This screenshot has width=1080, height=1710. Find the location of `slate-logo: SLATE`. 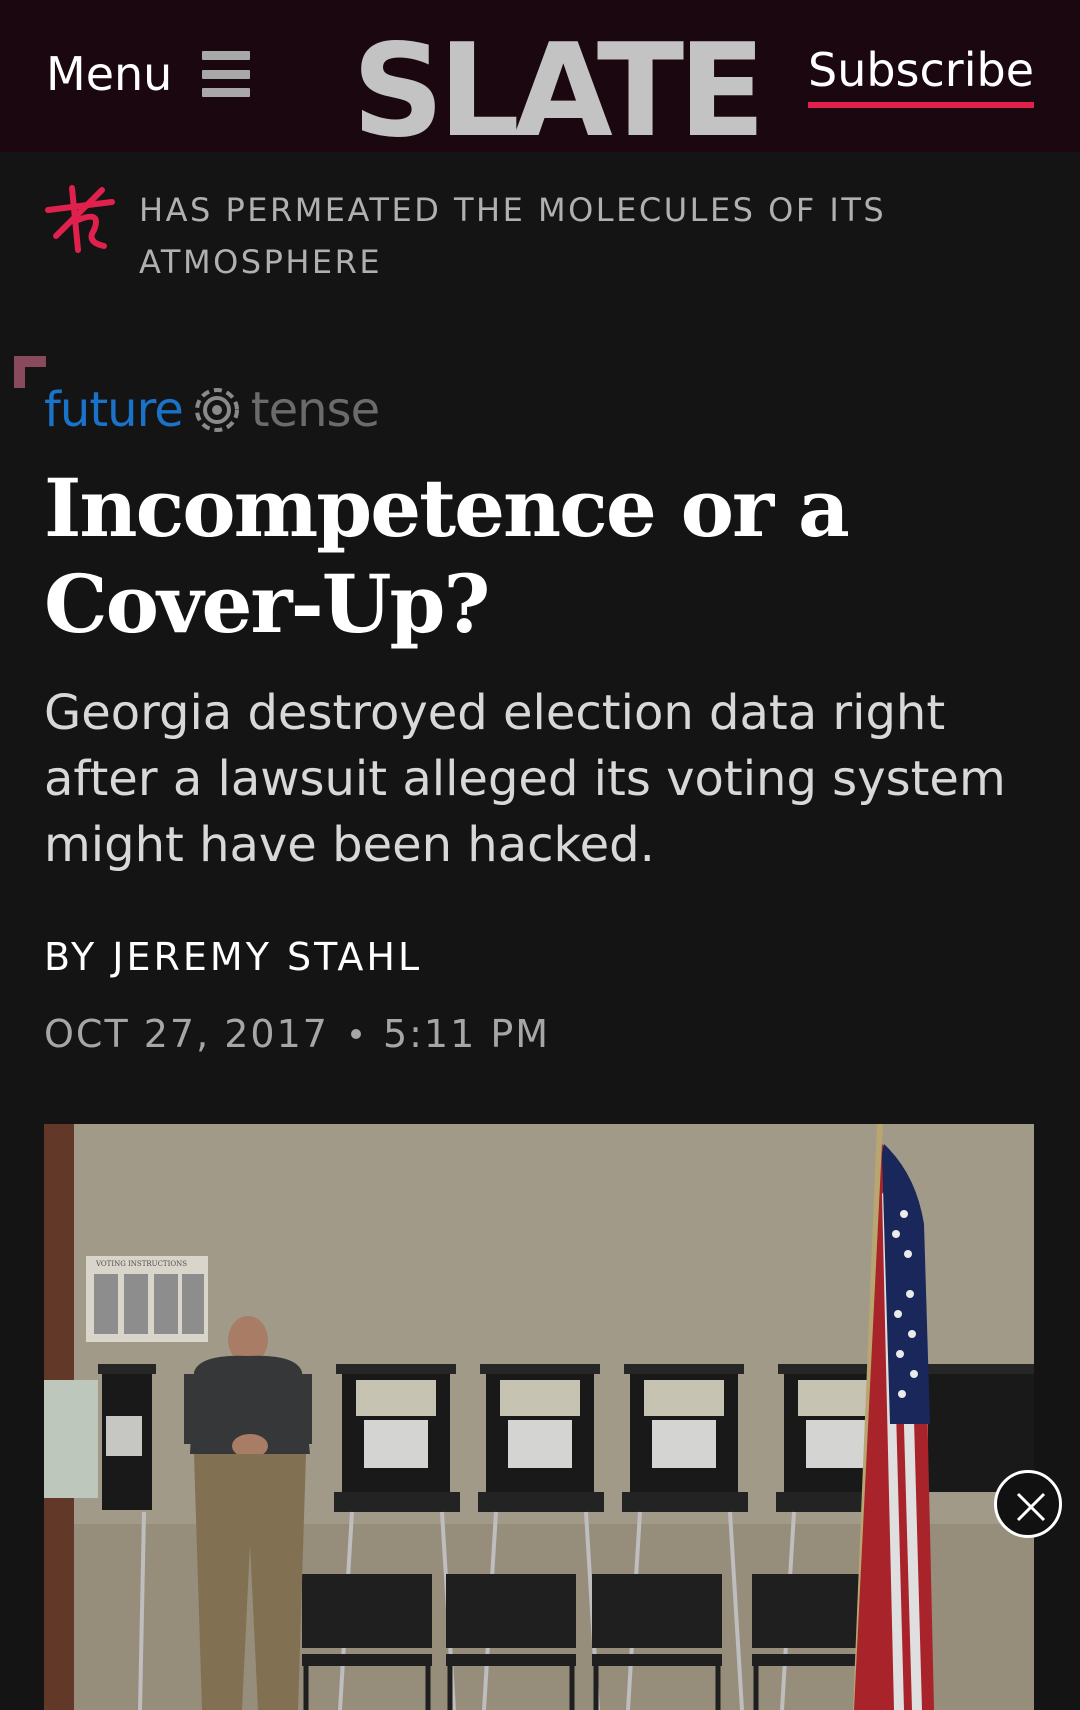

slate-logo: SLATE is located at coordinates (559, 92).